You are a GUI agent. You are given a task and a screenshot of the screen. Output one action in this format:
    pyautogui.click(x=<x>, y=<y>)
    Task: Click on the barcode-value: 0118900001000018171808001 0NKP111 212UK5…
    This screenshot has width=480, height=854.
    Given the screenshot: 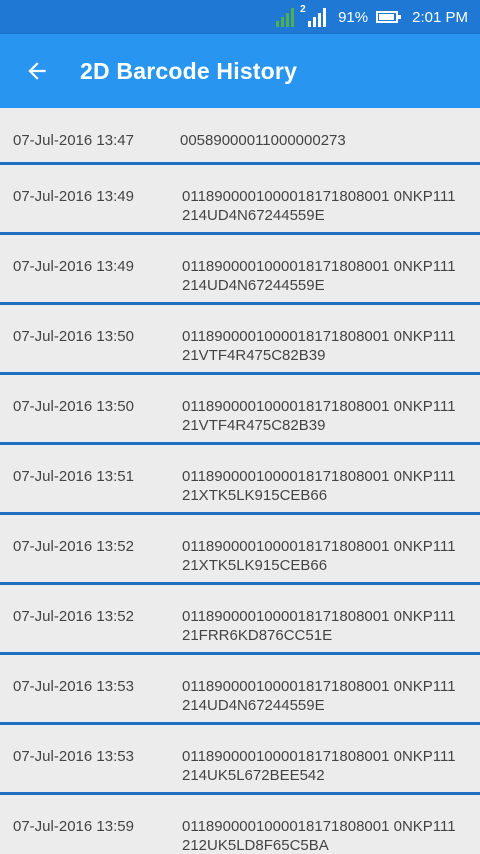 What is the action you would take?
    pyautogui.click(x=319, y=836)
    